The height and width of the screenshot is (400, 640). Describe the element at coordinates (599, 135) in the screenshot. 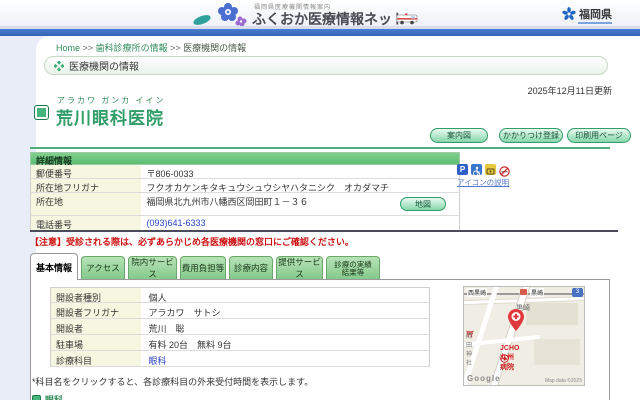

I see `print-page-button: 印刷用ページ` at that location.